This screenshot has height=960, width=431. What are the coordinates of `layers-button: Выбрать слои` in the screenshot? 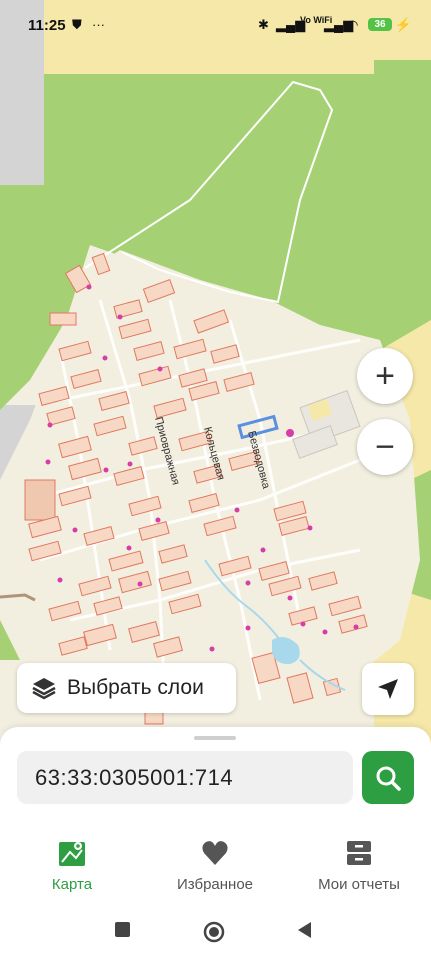 It's located at (126, 688).